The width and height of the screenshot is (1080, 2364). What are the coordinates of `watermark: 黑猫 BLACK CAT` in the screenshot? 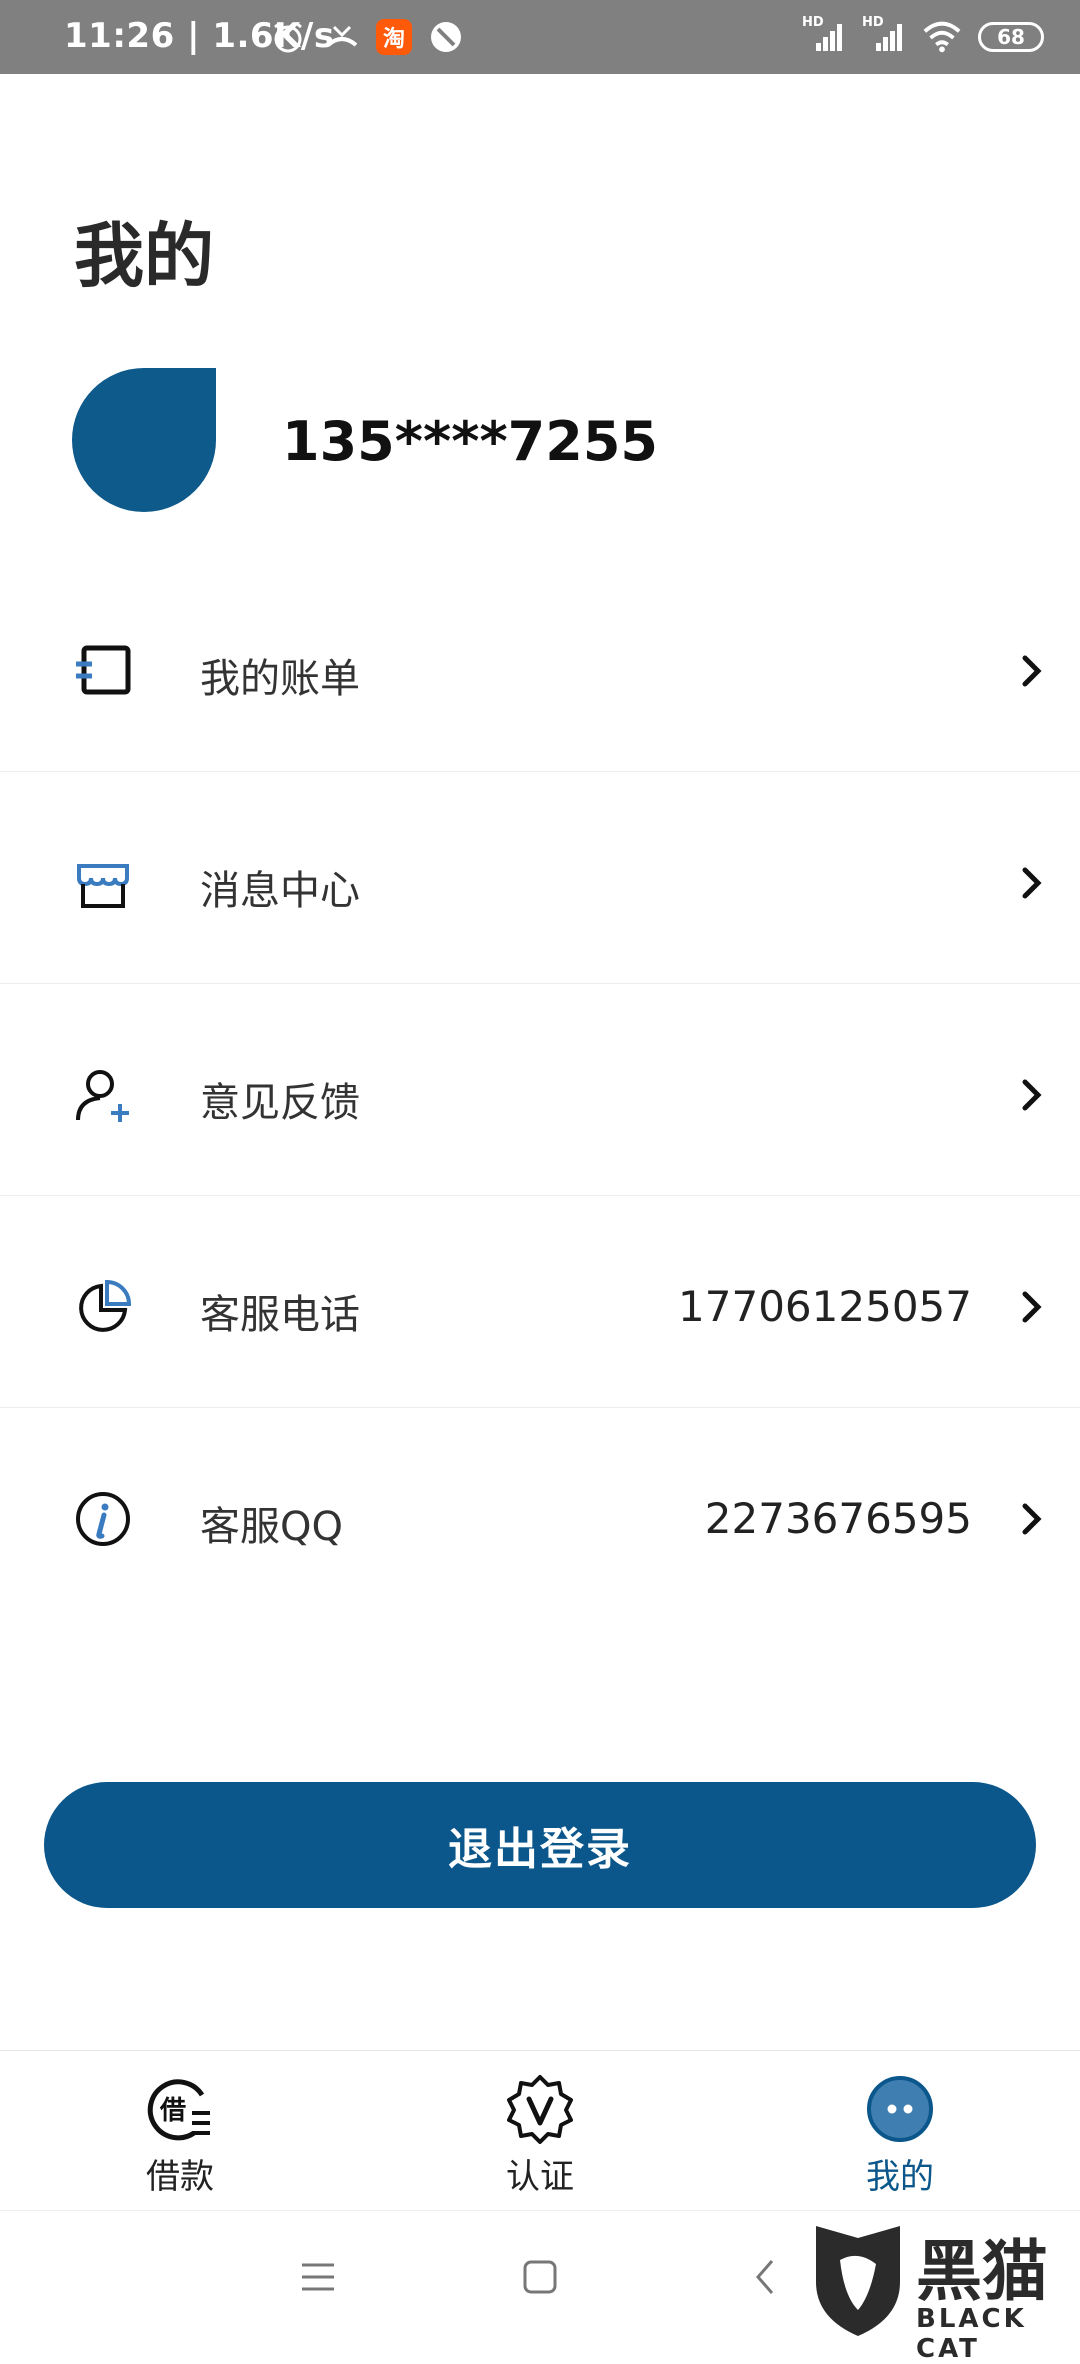 It's located at (941, 2291).